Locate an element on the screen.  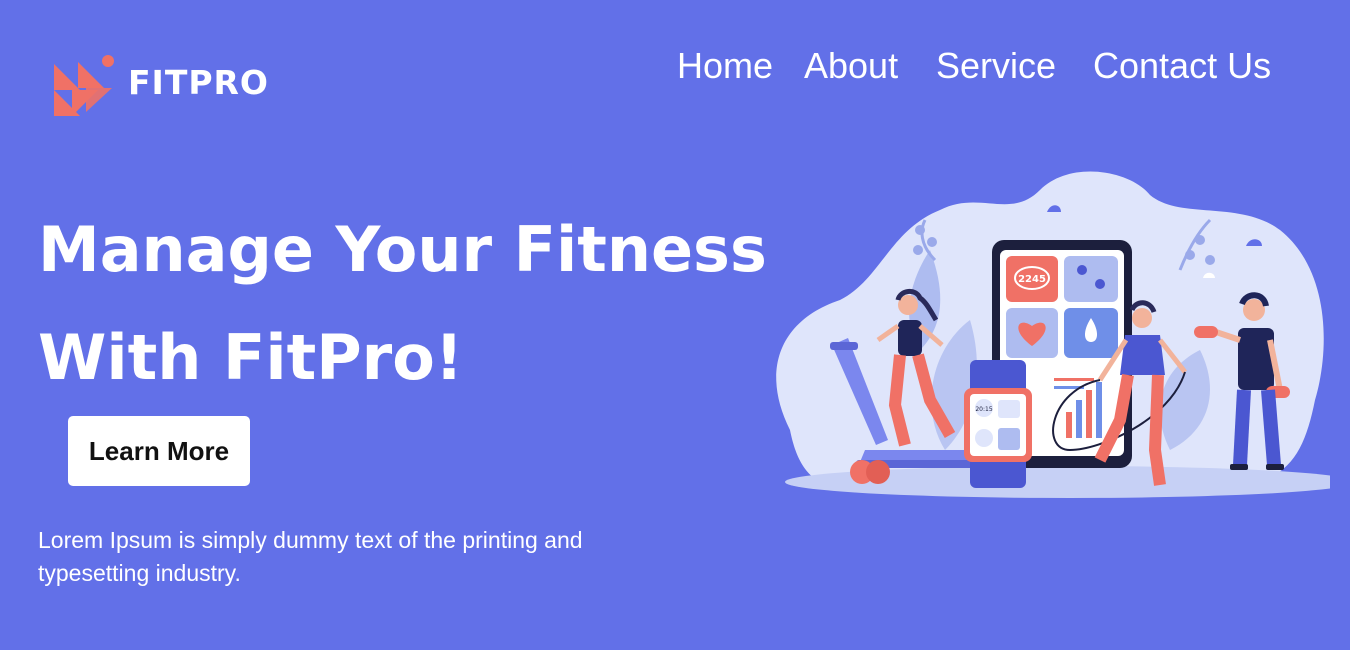
watch-time: 20:15 is located at coordinates (983, 409).